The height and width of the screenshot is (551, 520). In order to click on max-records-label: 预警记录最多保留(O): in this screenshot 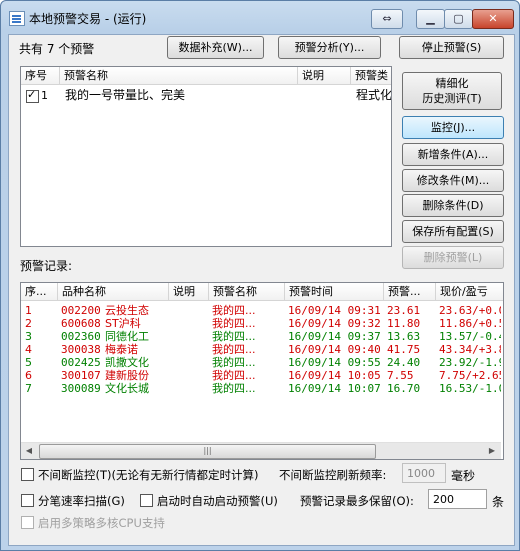, I will do `click(357, 501)`.